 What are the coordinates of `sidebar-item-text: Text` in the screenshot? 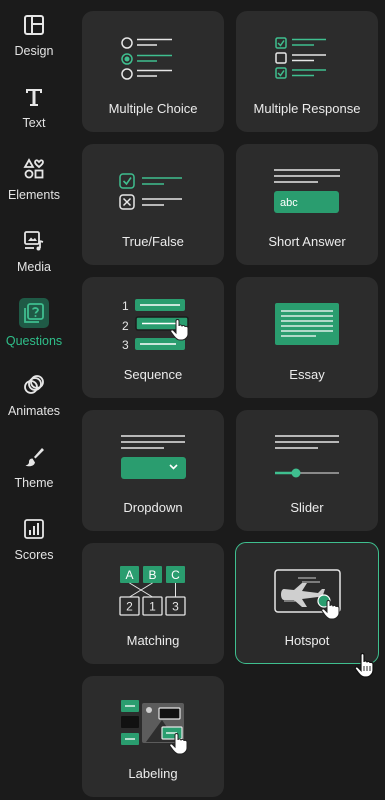 It's located at (34, 108).